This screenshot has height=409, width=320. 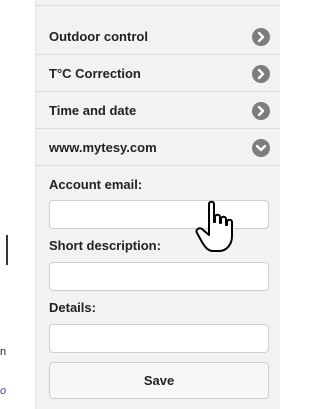 I want to click on menu-item-mytesy: www.mytesy.com, so click(x=158, y=148).